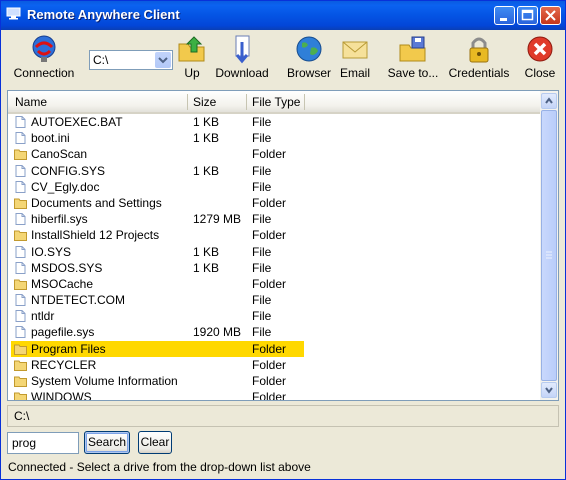  I want to click on vertical-scrollbar, so click(549, 245).